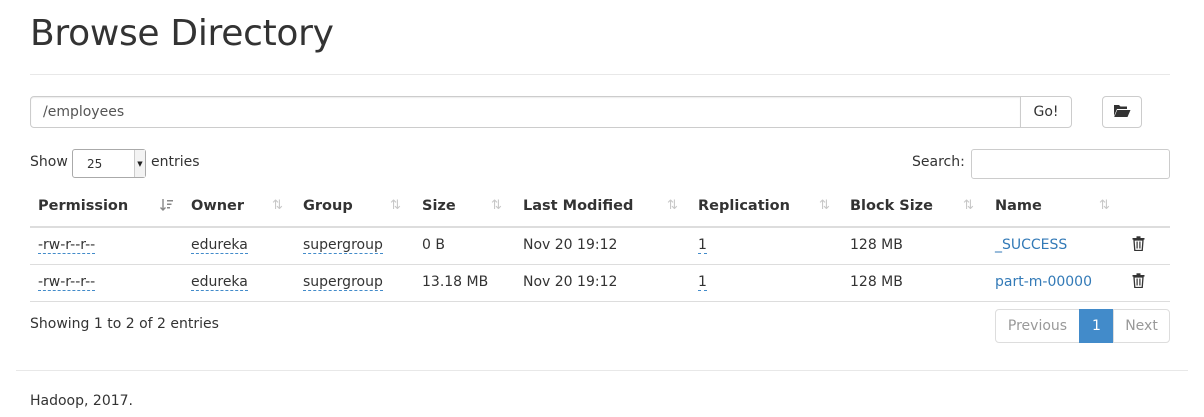  I want to click on table-info: Showing 1 to 2 of 2 entries, so click(124, 324).